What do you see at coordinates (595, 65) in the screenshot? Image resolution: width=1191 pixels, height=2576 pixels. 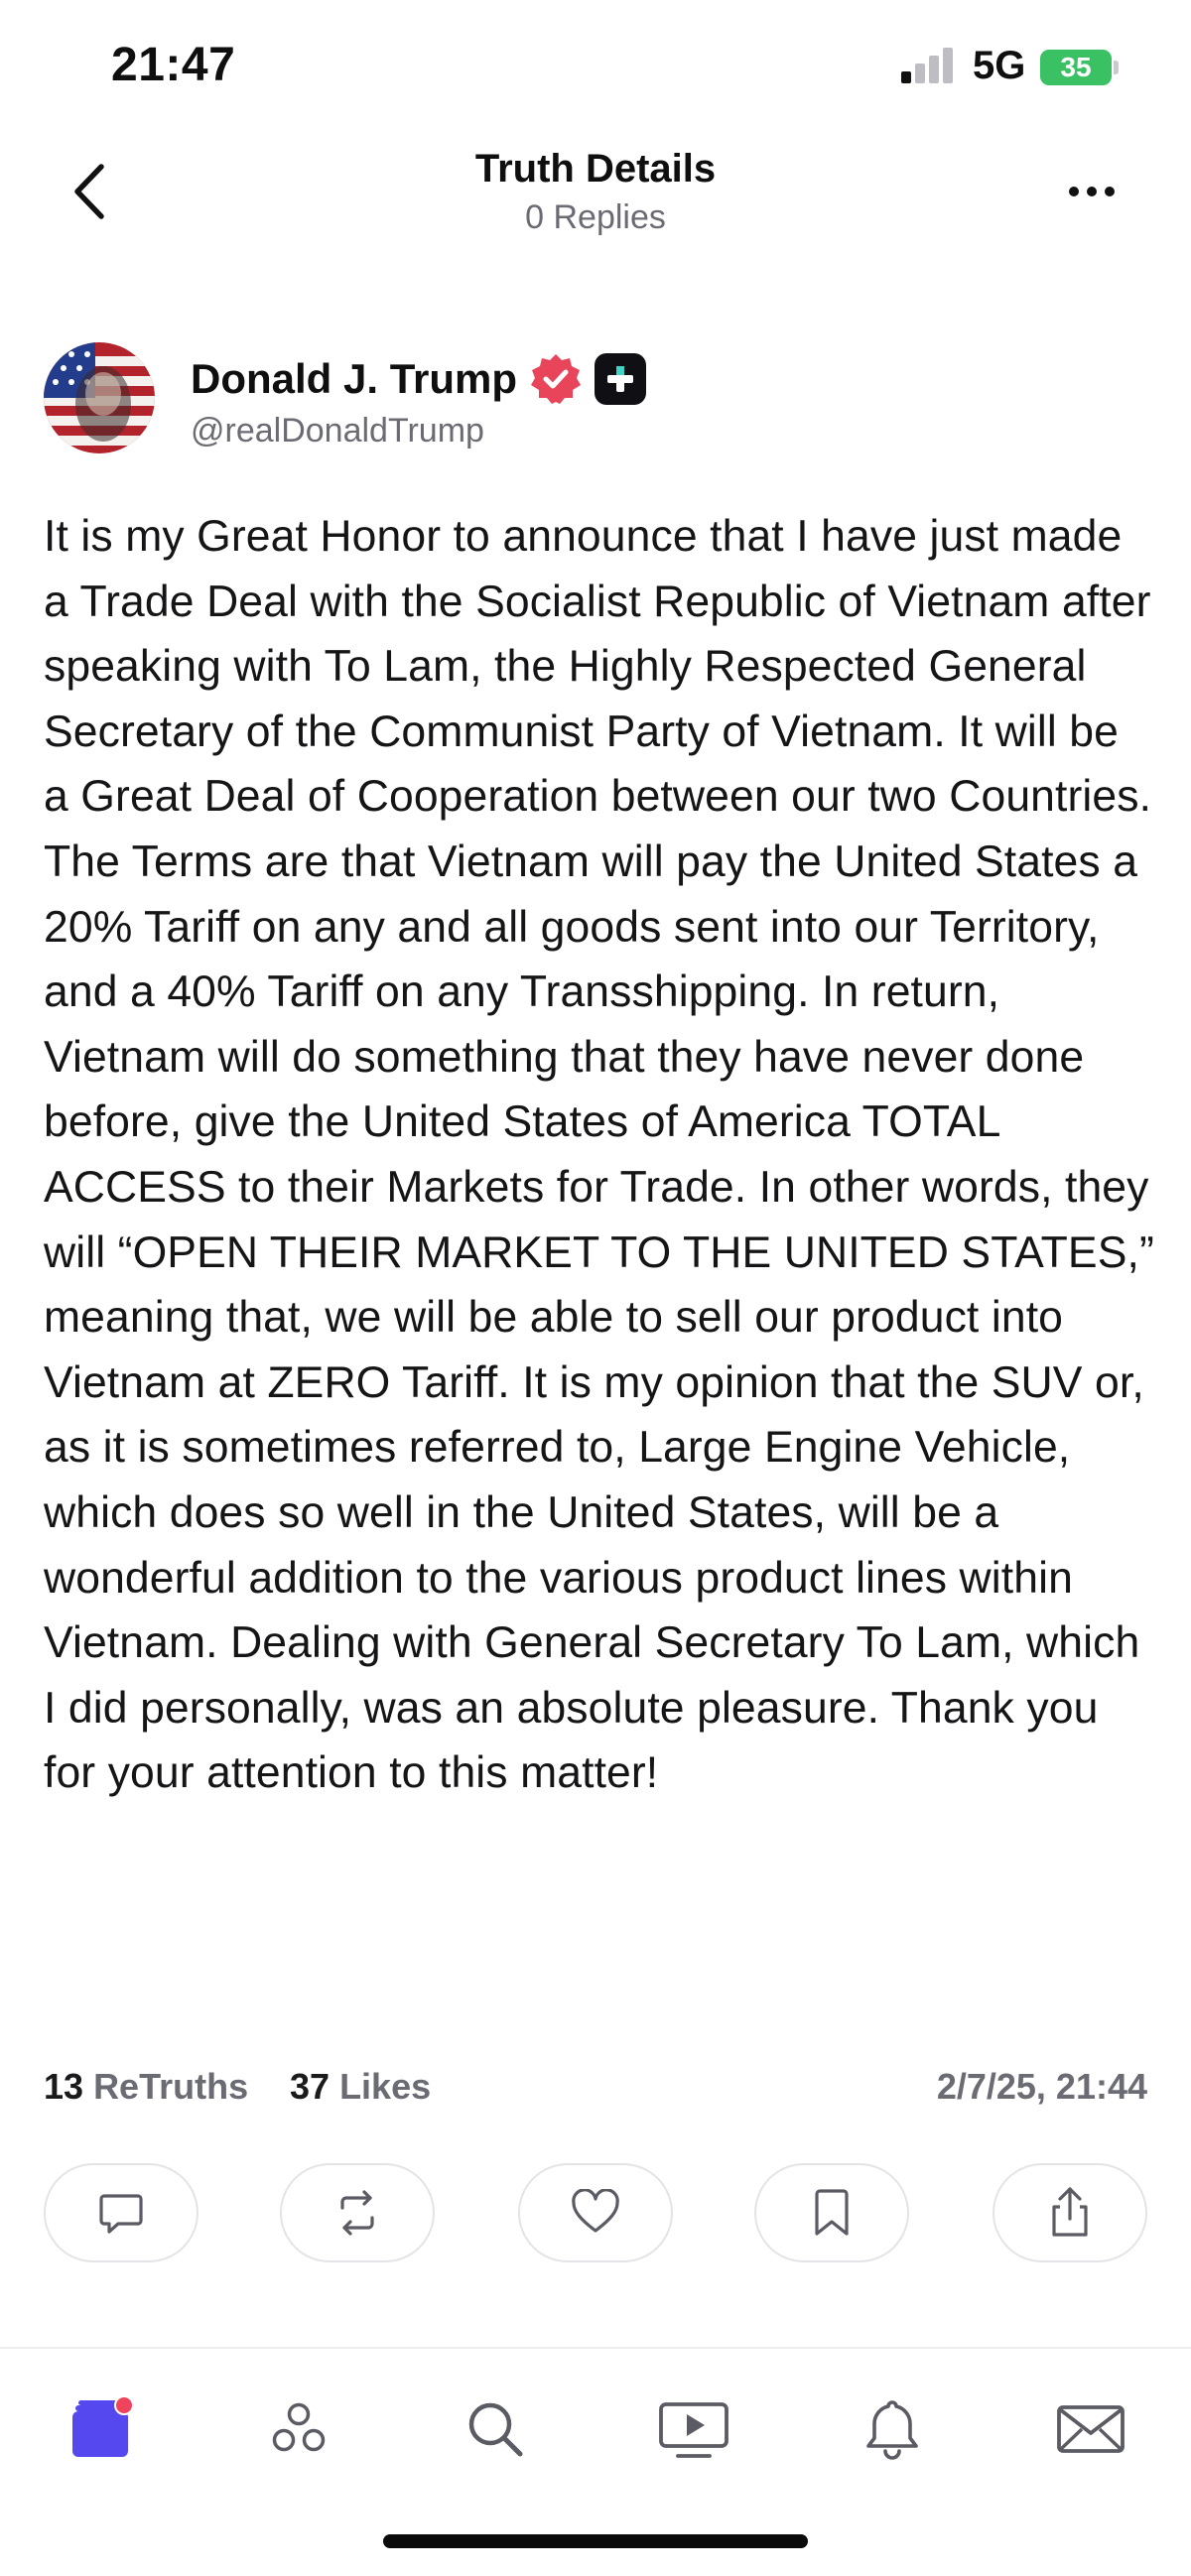 I see `status-bar: 21:47 5G 35` at bounding box center [595, 65].